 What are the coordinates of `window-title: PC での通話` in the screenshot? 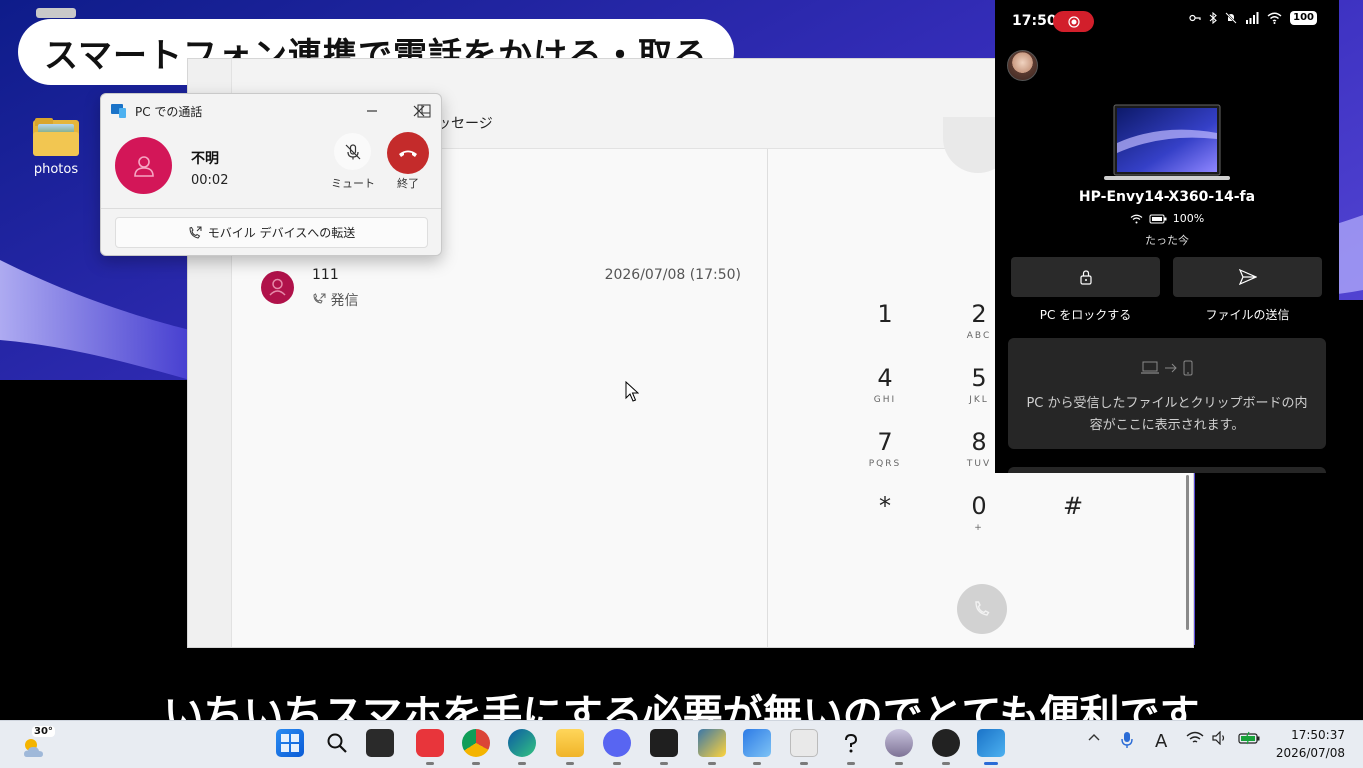 It's located at (169, 112).